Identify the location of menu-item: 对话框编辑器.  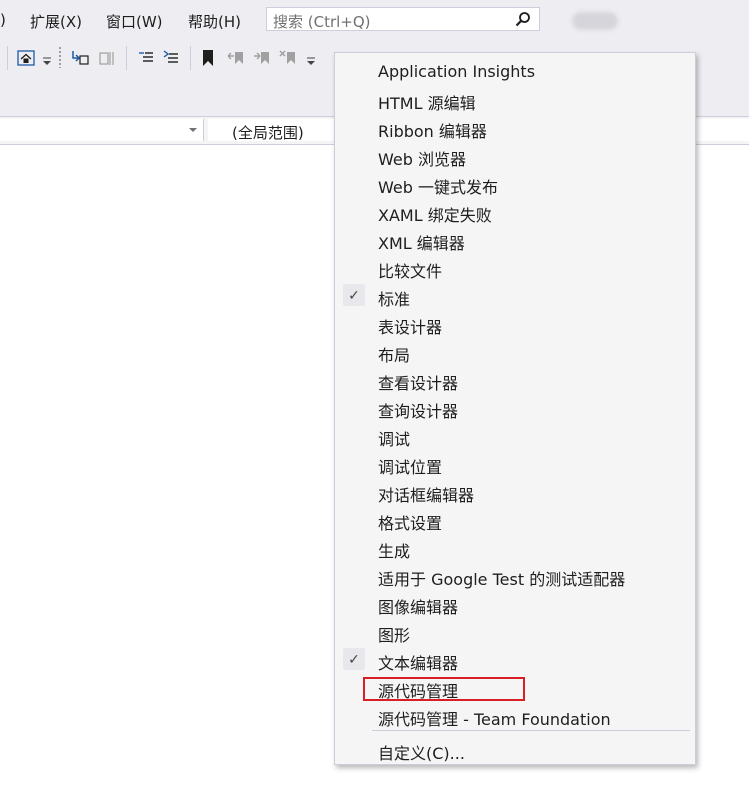
(515, 491).